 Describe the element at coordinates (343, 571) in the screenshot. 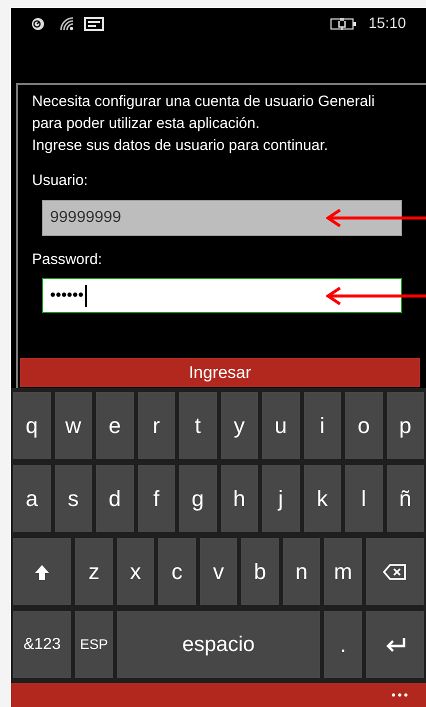

I see `keyboard-key: m` at that location.